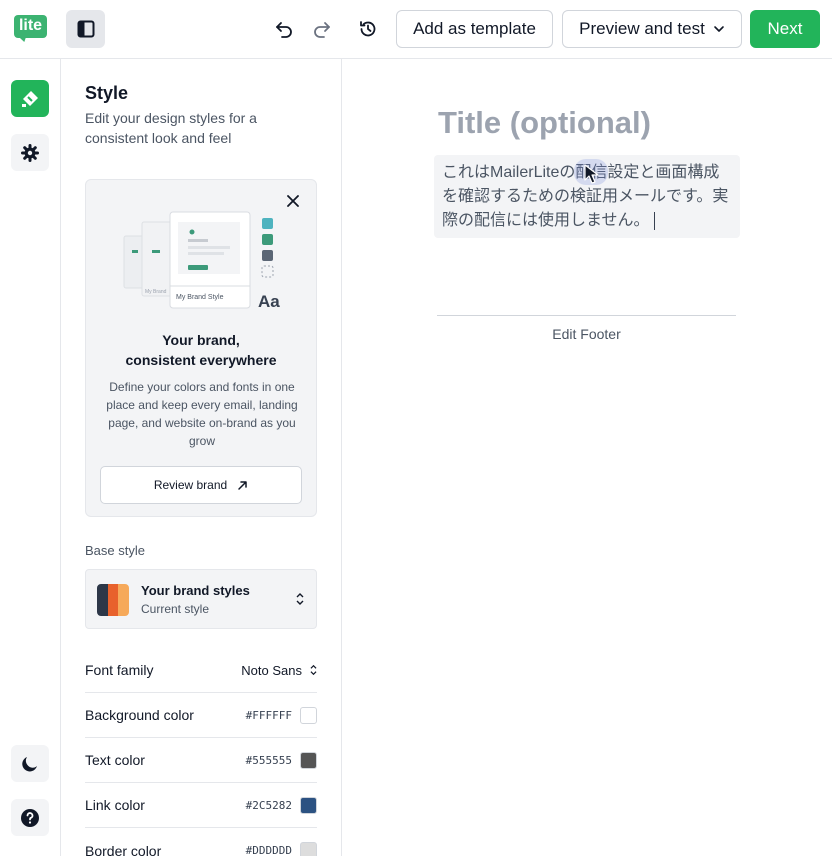 This screenshot has width=832, height=856. Describe the element at coordinates (115, 550) in the screenshot. I see `base-style-label: Base style` at that location.